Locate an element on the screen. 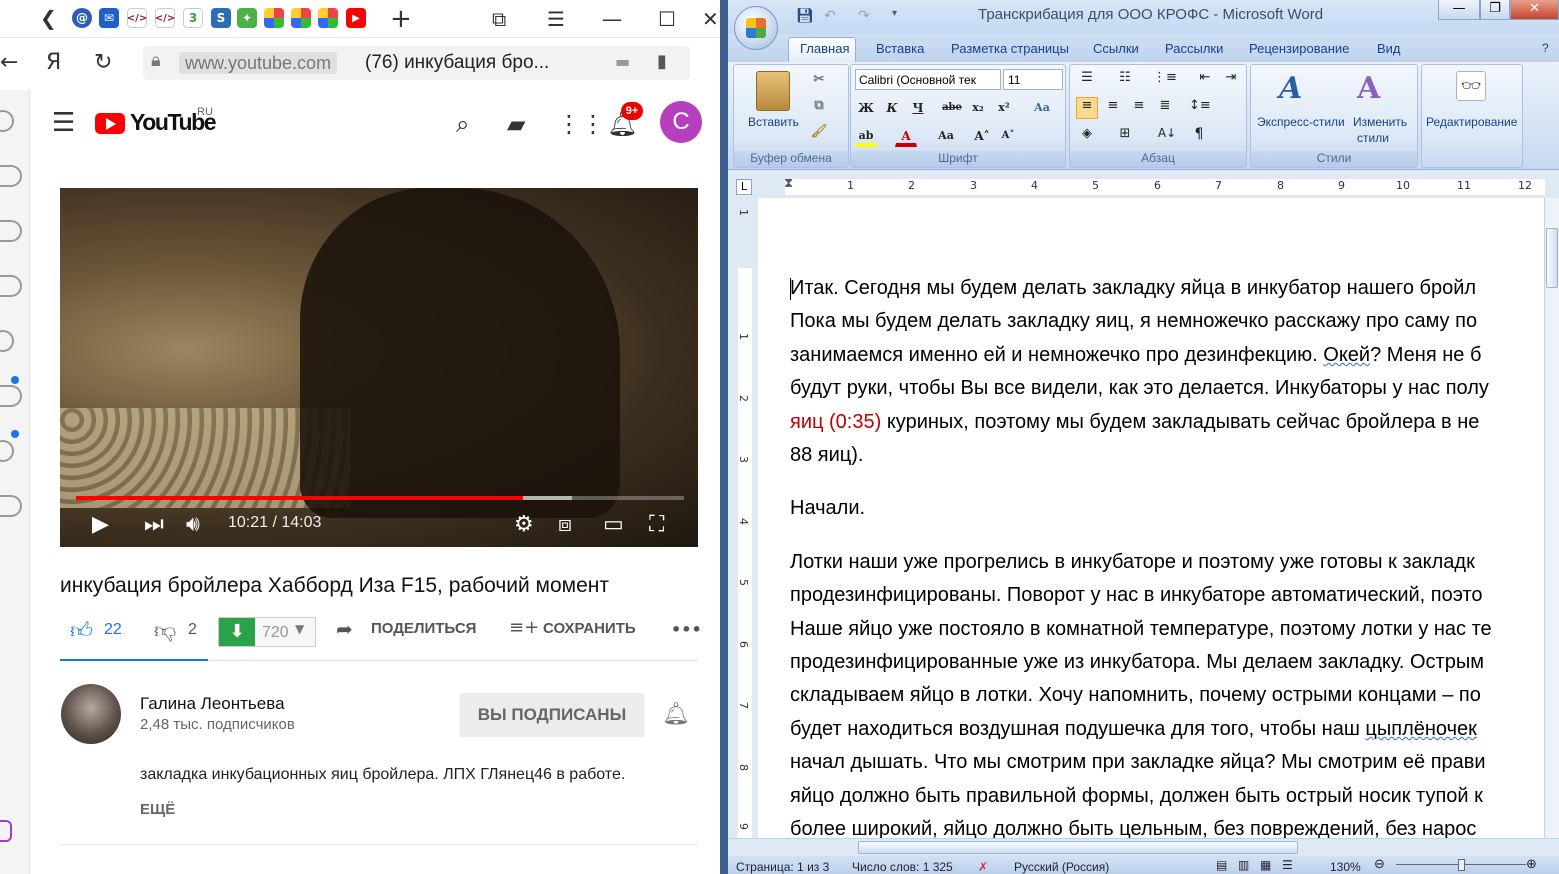 The height and width of the screenshot is (874, 1559). quick-save-icon: 💾︎ is located at coordinates (805, 16).